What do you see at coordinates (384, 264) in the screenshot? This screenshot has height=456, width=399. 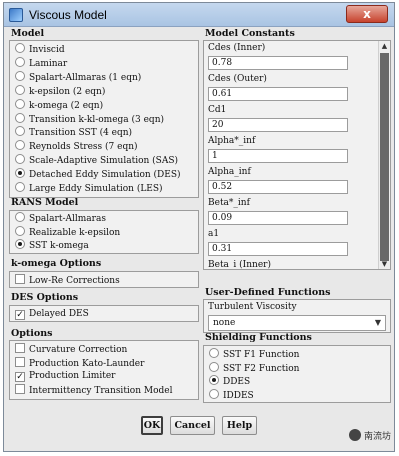 I see `scroll-down-arrow-icon: ▼` at bounding box center [384, 264].